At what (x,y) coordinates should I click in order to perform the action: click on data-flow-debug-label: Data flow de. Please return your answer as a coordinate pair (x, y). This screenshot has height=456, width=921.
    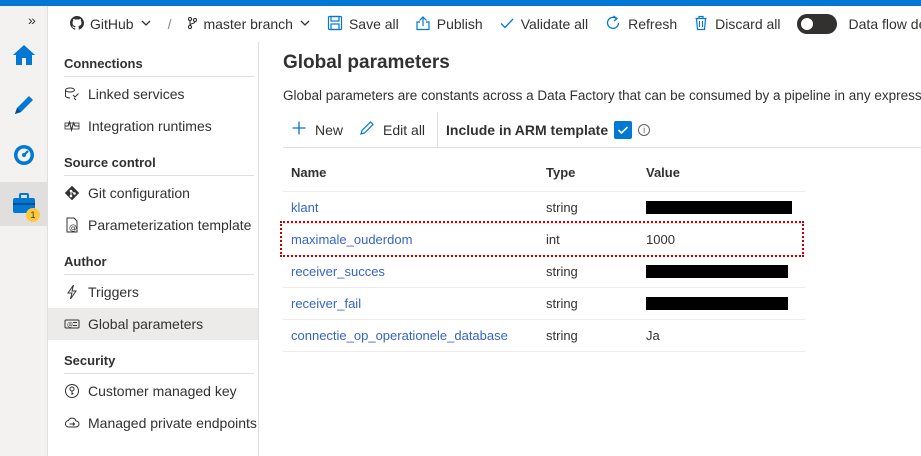
    Looking at the image, I should click on (884, 24).